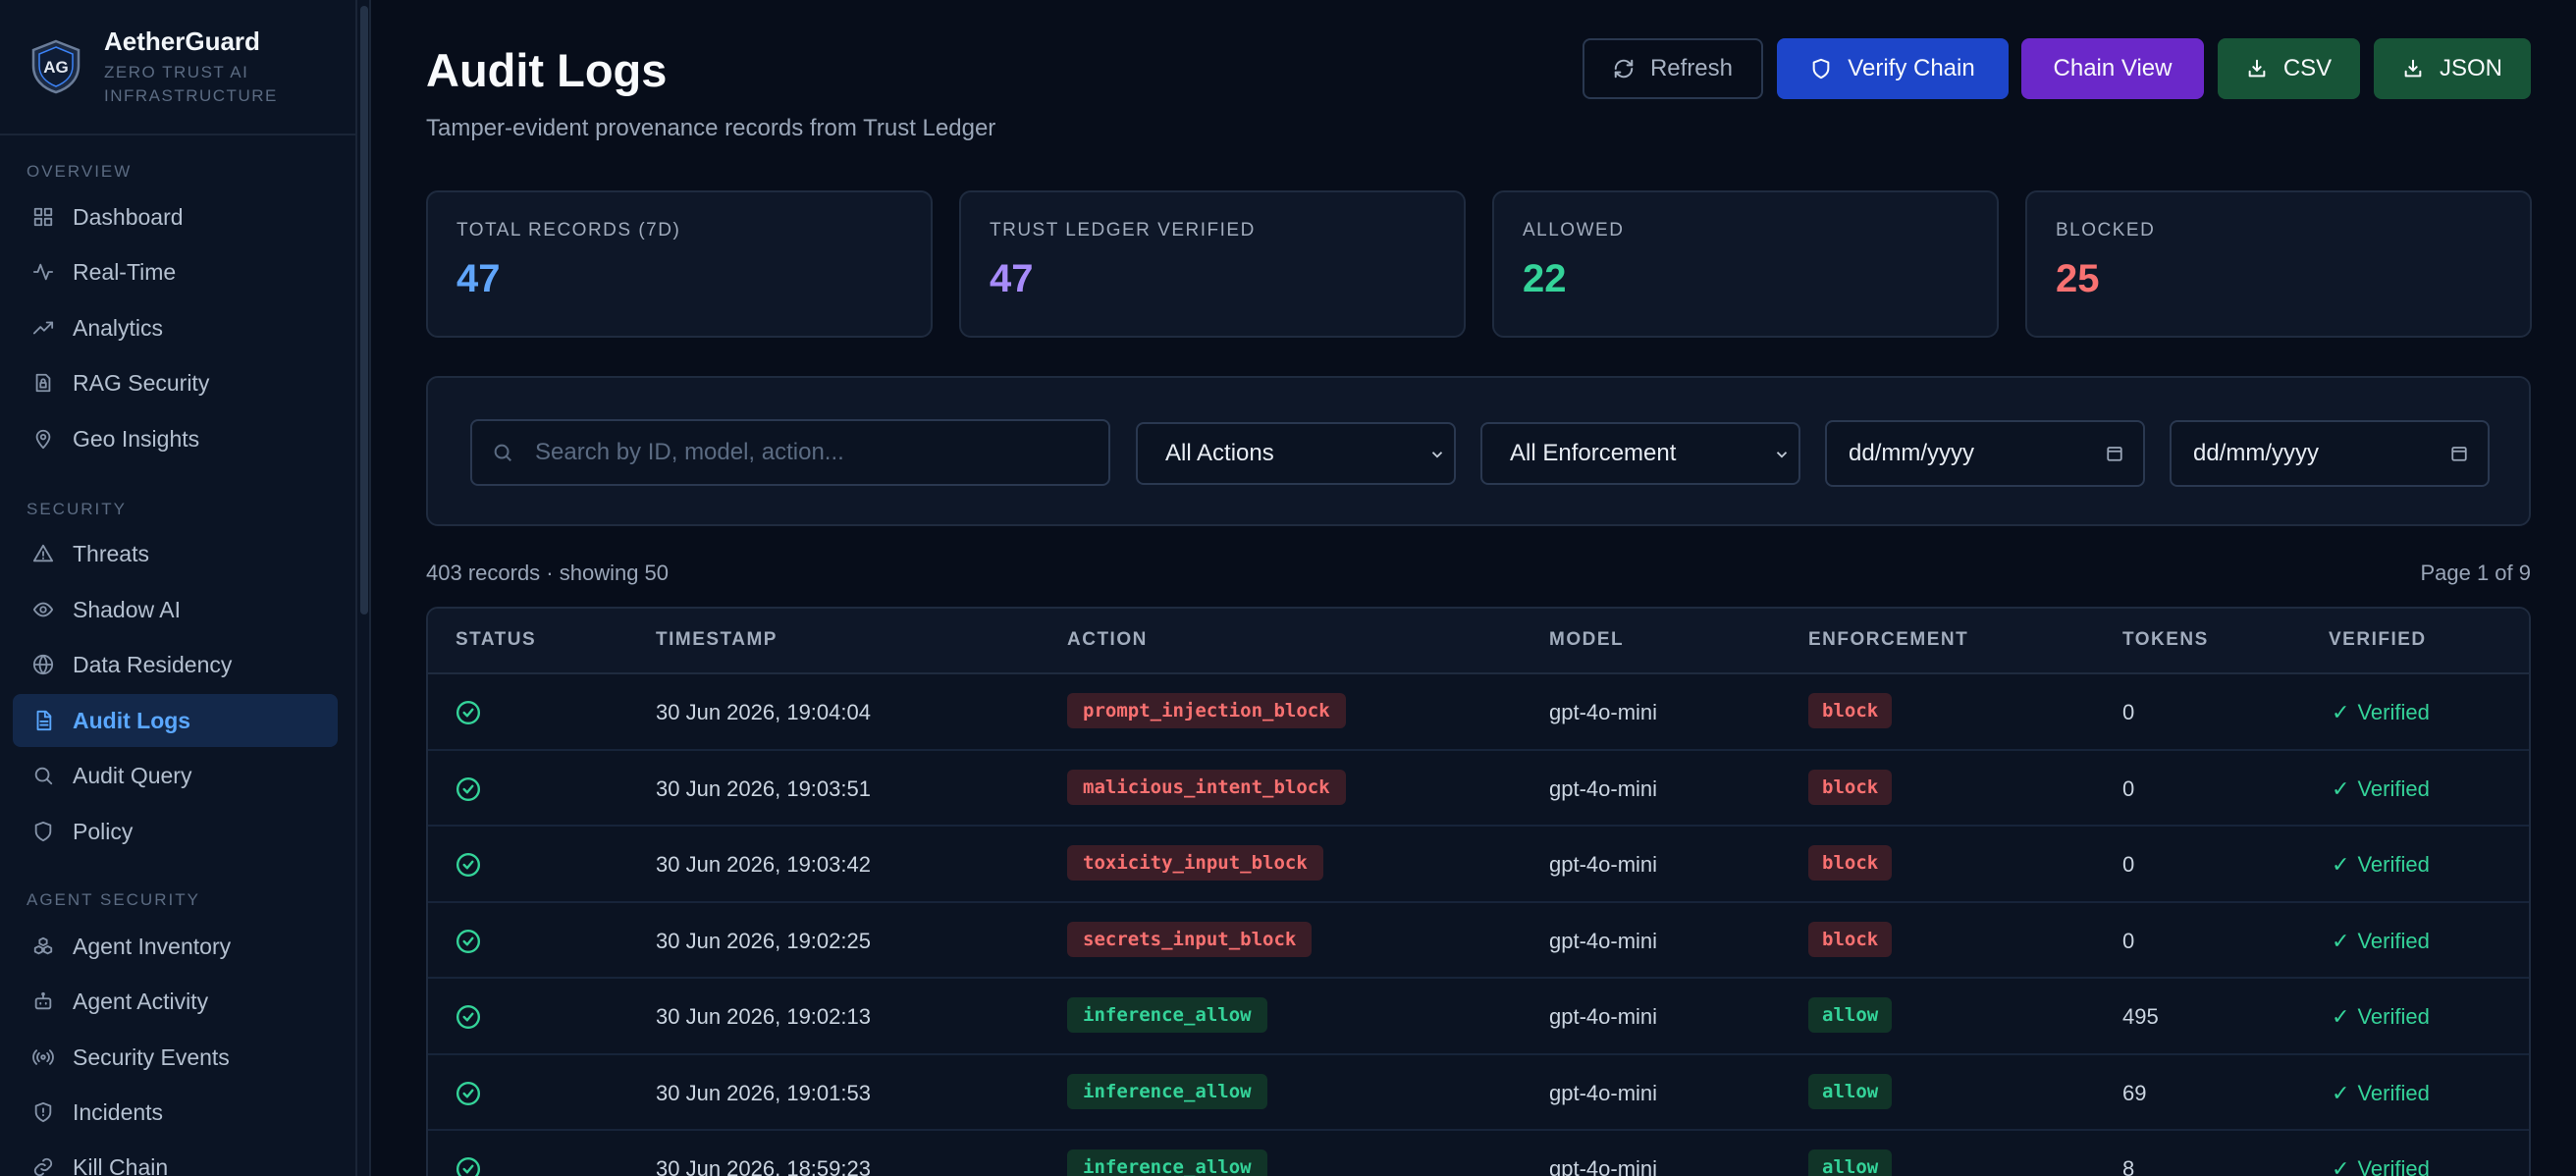 This screenshot has width=2576, height=1176. What do you see at coordinates (2289, 68) in the screenshot?
I see `export-csv-button: CSV` at bounding box center [2289, 68].